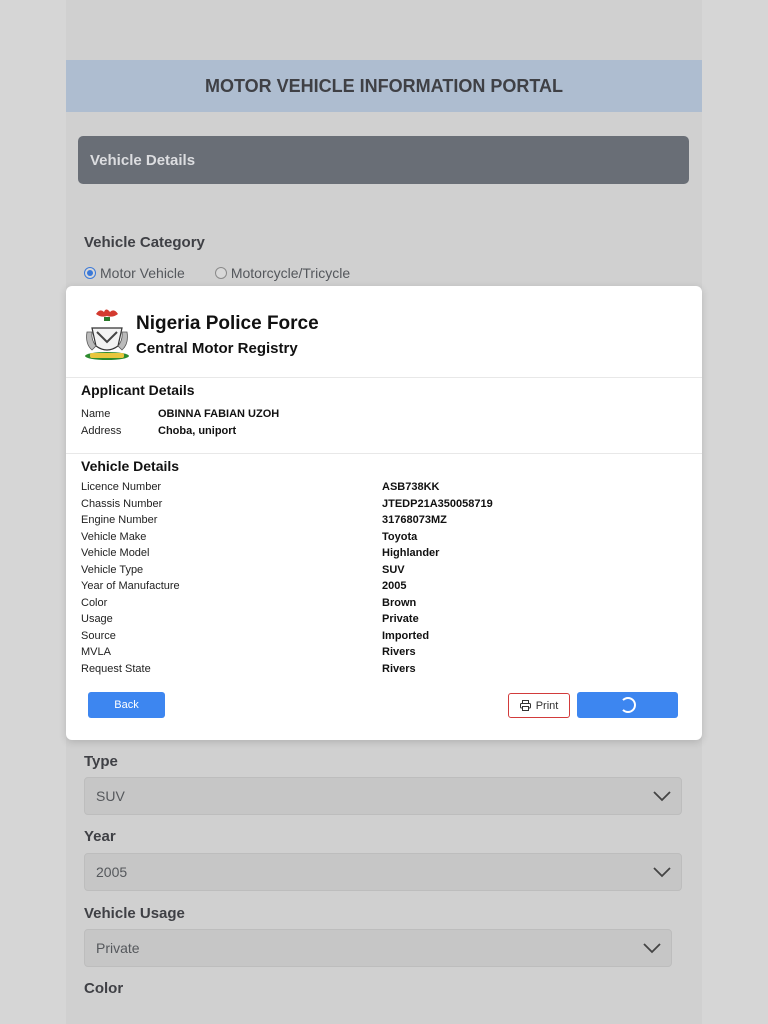 The height and width of the screenshot is (1024, 768). Describe the element at coordinates (143, 160) in the screenshot. I see `section-title: Vehicle Details` at that location.